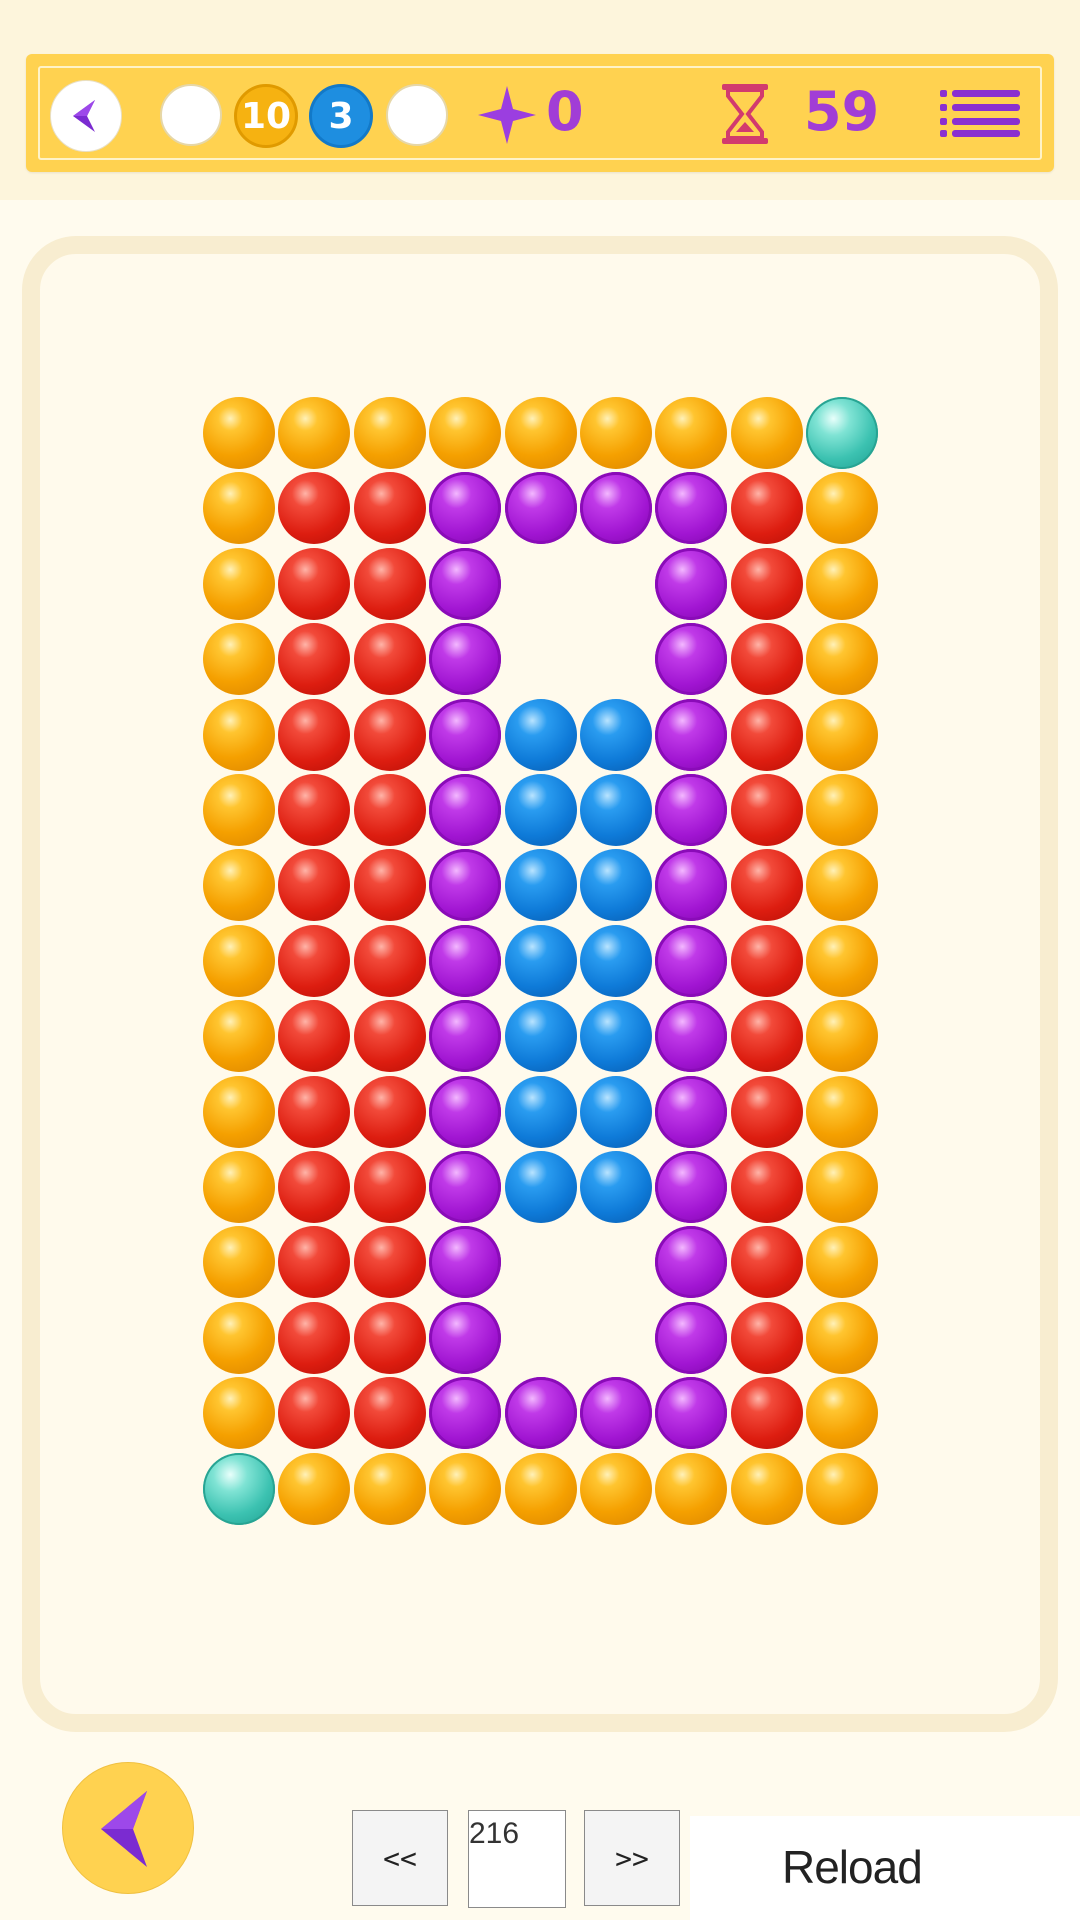  Describe the element at coordinates (128, 1828) in the screenshot. I see `back-button-bottom` at that location.